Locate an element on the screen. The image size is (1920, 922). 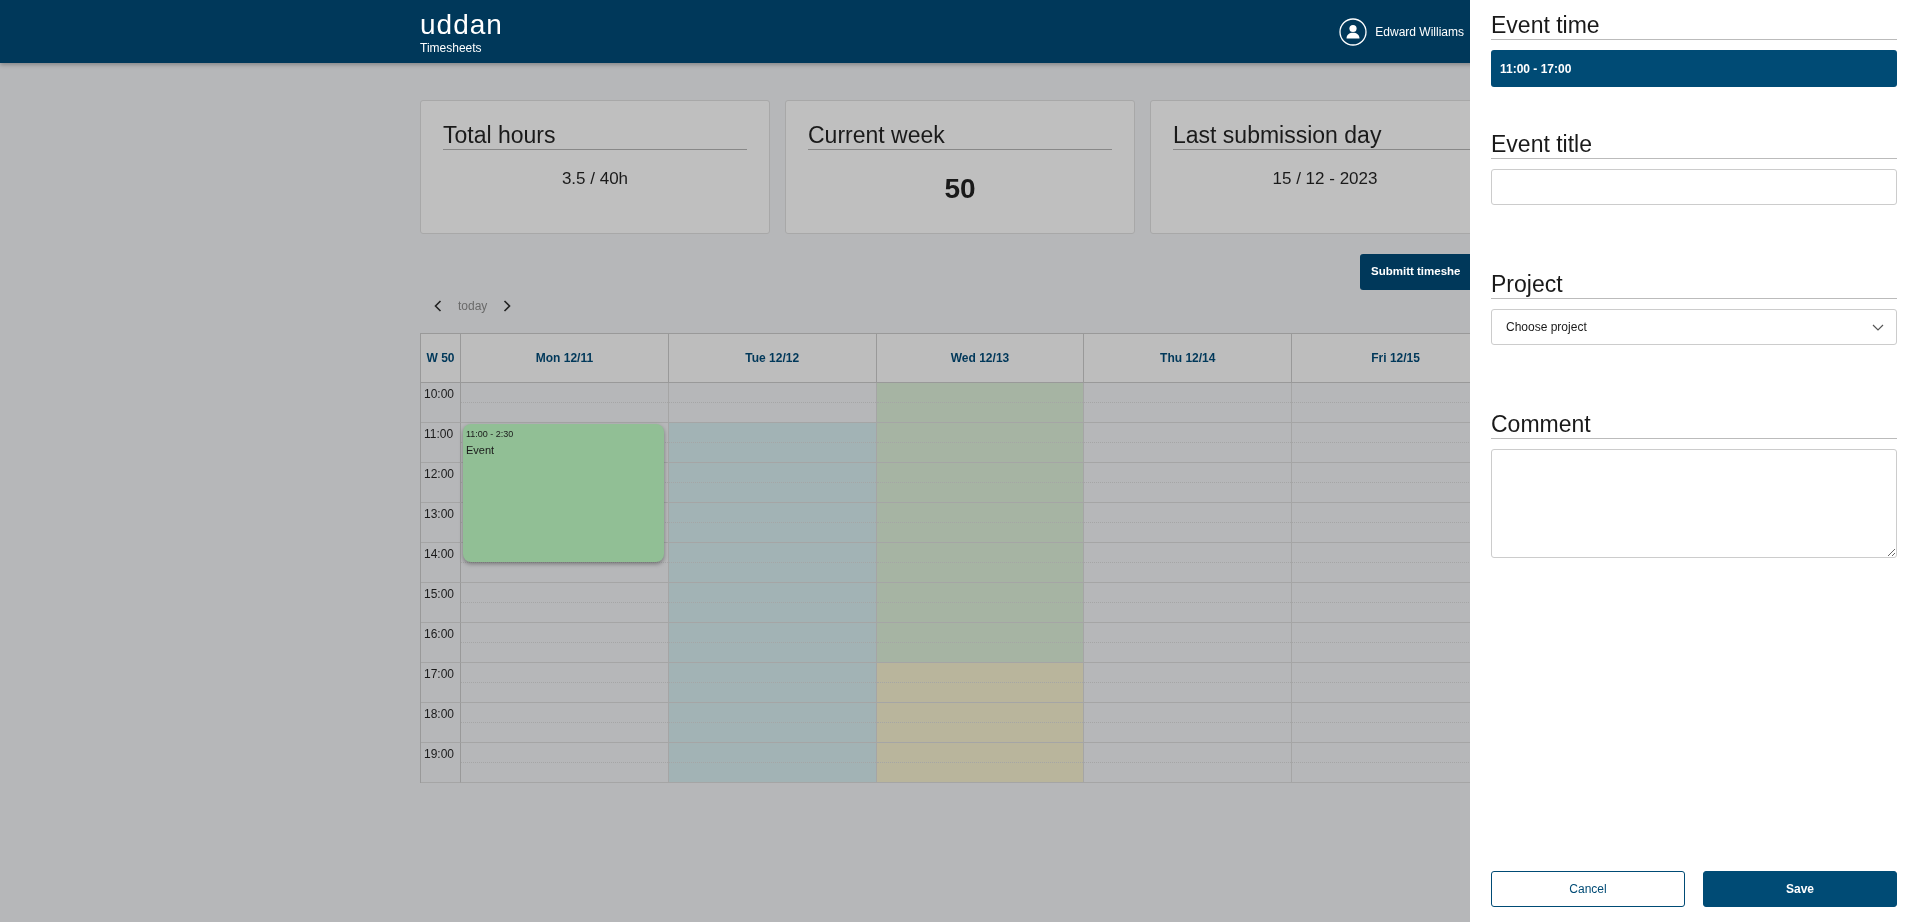
project-select: Choose project is located at coordinates (1694, 327).